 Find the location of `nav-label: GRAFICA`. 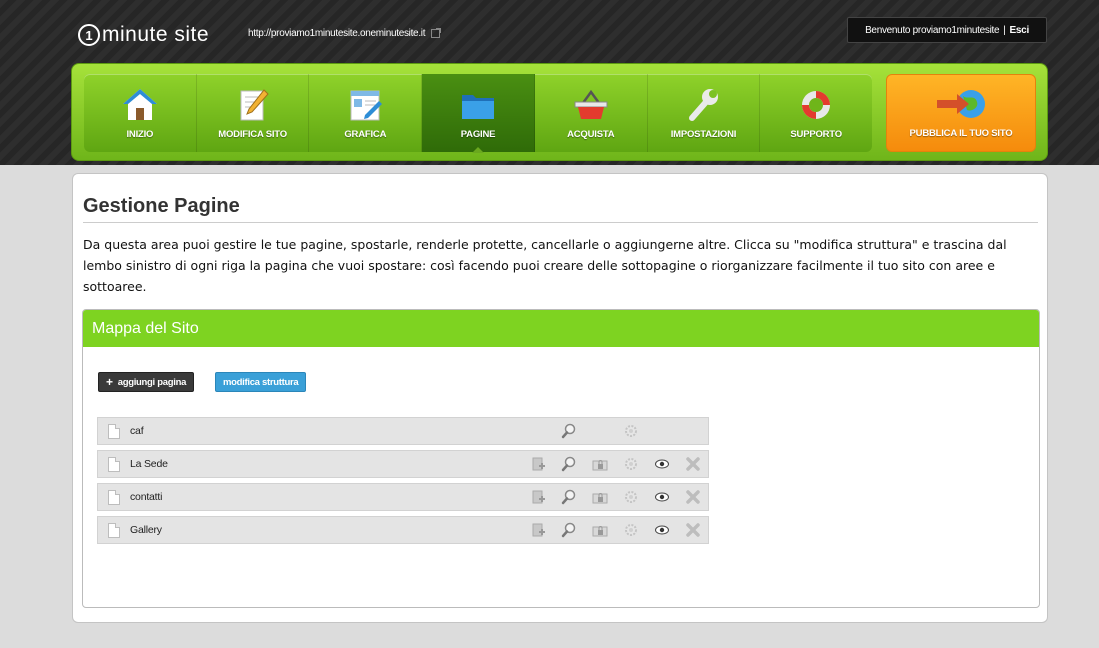

nav-label: GRAFICA is located at coordinates (365, 134).